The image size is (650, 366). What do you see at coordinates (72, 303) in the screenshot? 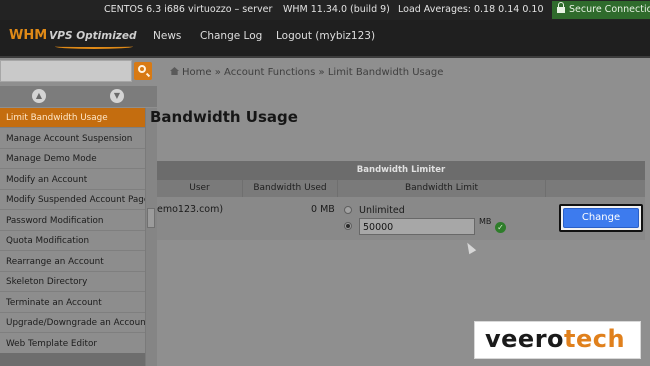
I see `sidebar-item-terminate-an-account: Terminate an Account` at bounding box center [72, 303].